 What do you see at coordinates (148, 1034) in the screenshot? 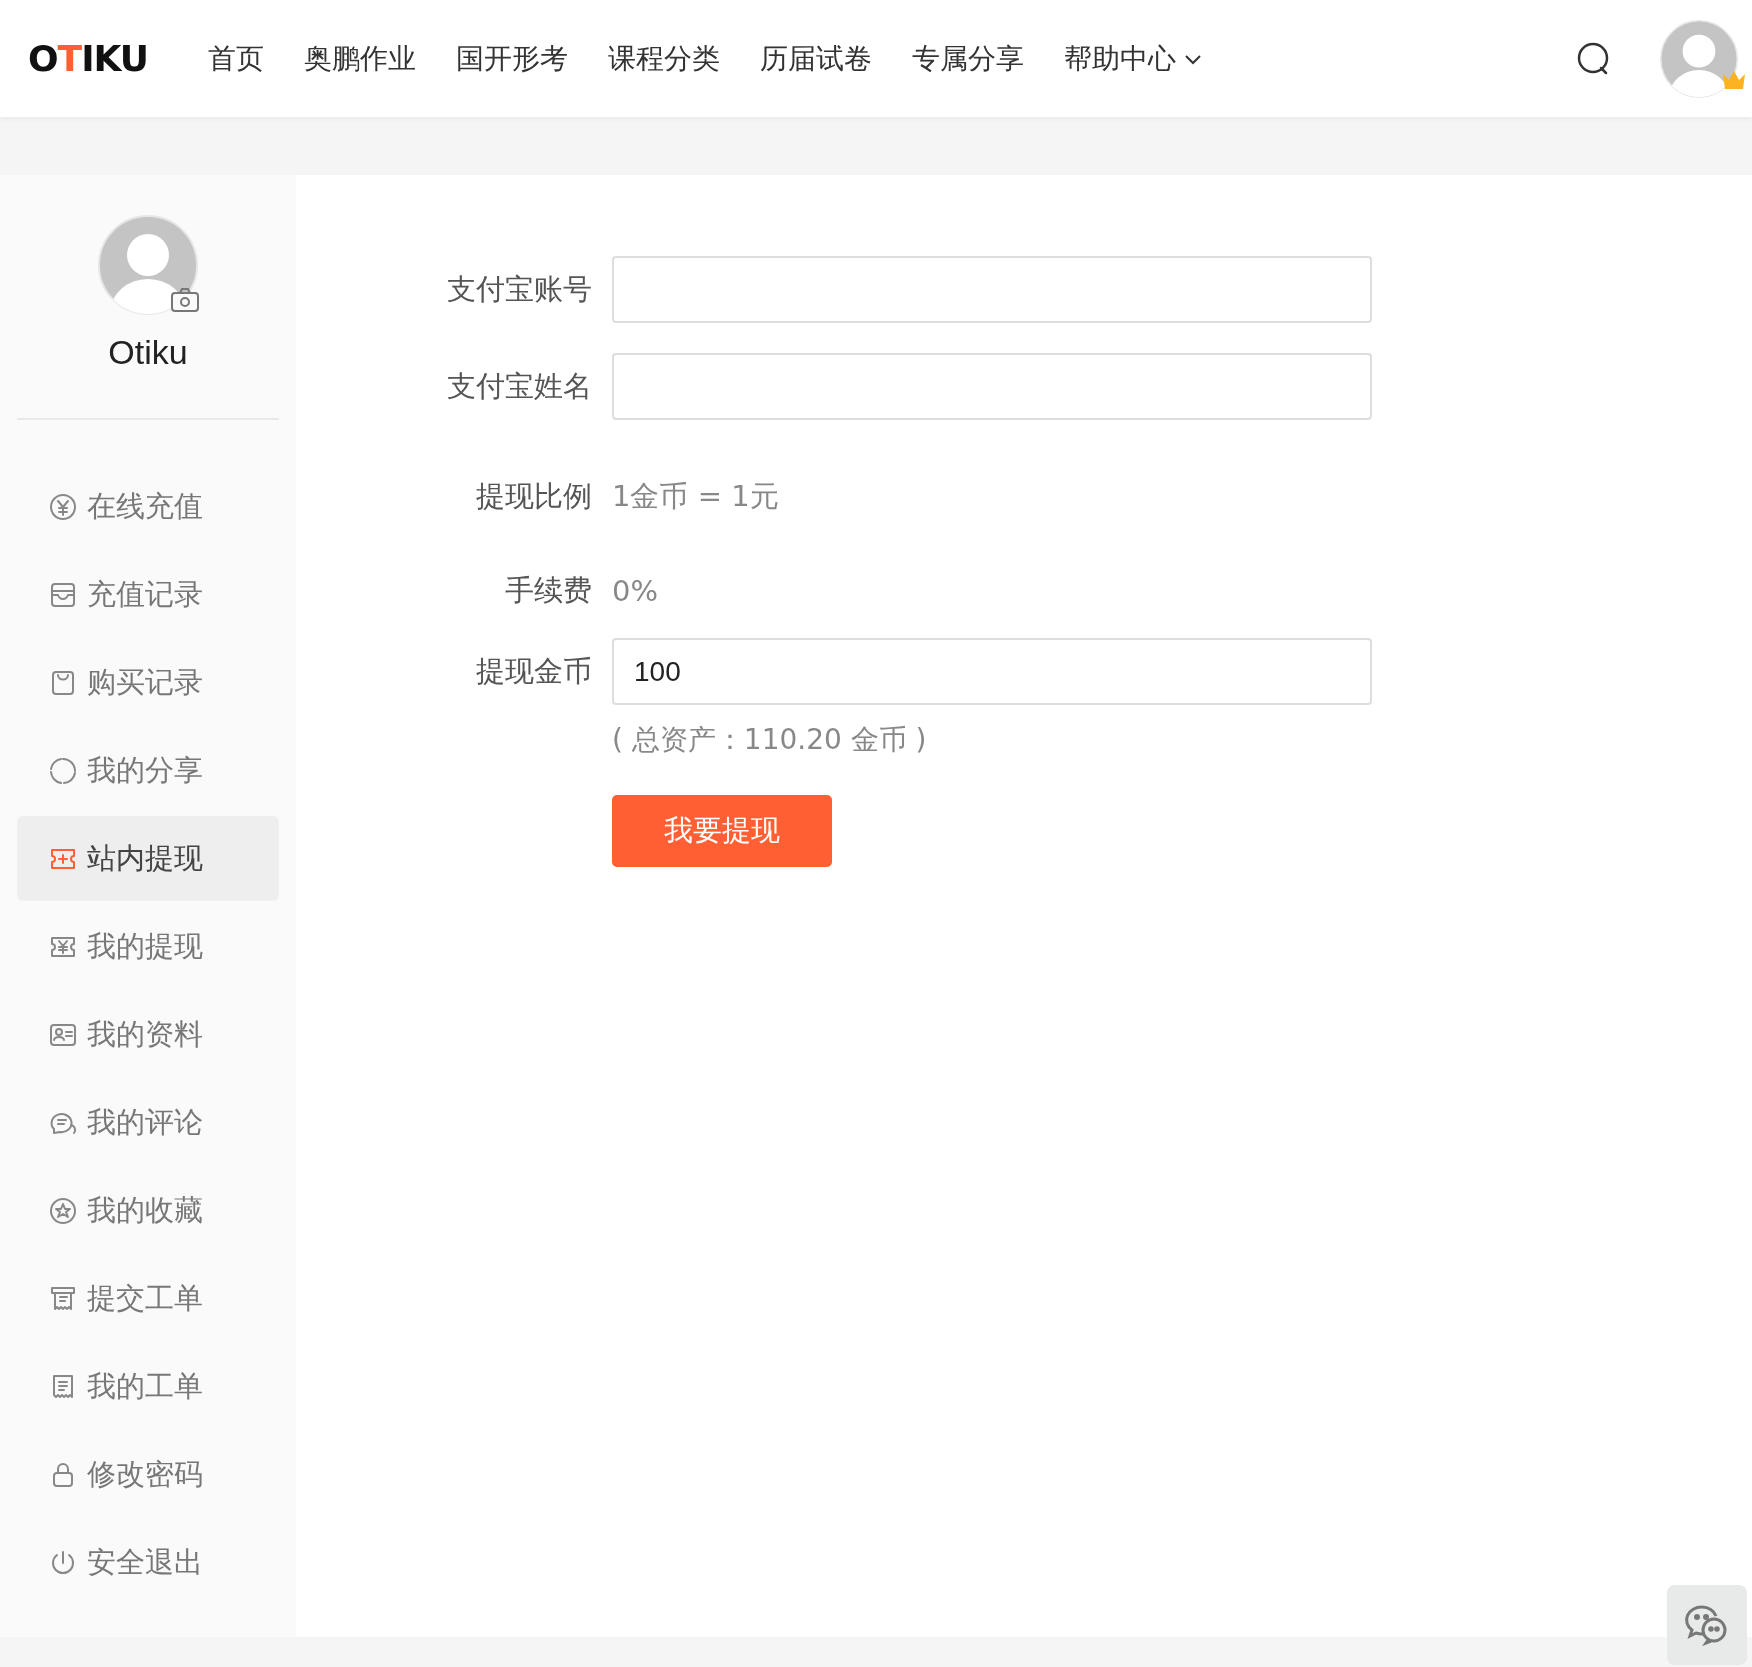
I see `sidebar-item: 我的资料` at bounding box center [148, 1034].